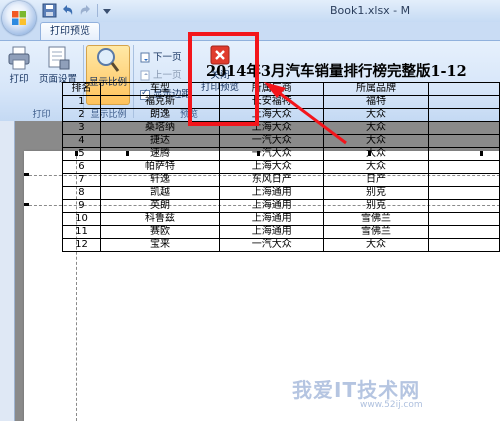  I want to click on office-logo-icon, so click(19, 18).